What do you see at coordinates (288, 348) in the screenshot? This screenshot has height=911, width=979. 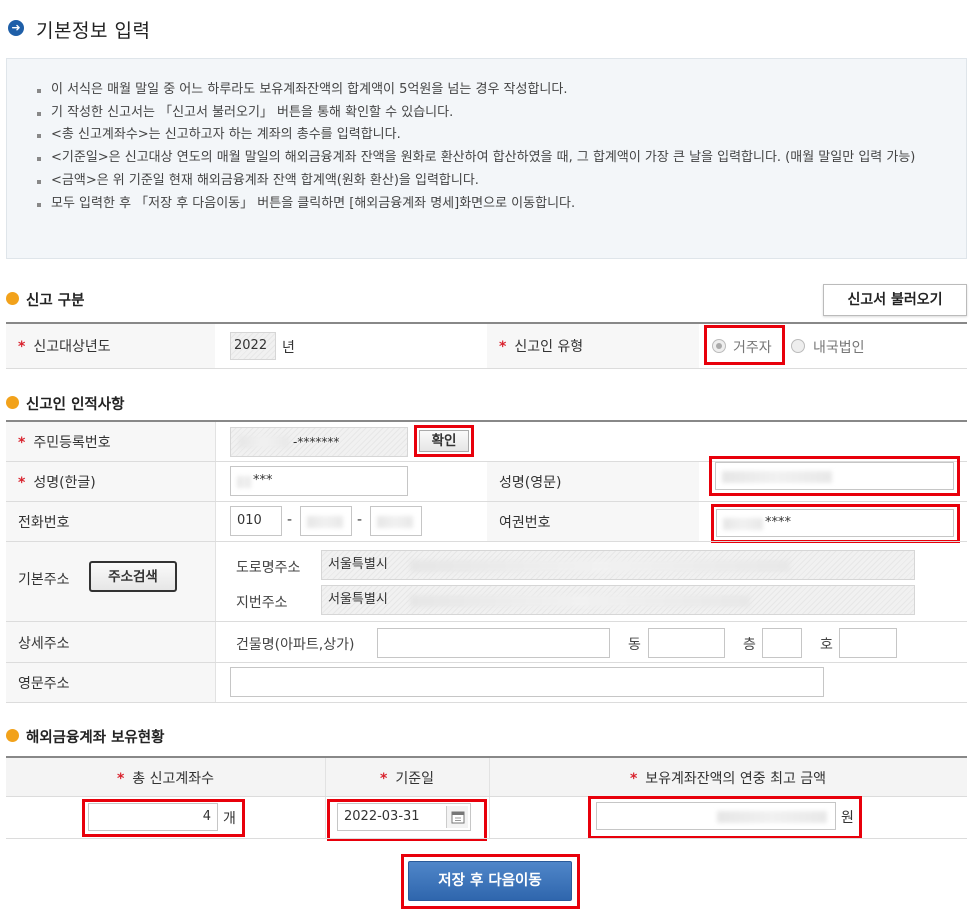 I see `year-unit: 년` at bounding box center [288, 348].